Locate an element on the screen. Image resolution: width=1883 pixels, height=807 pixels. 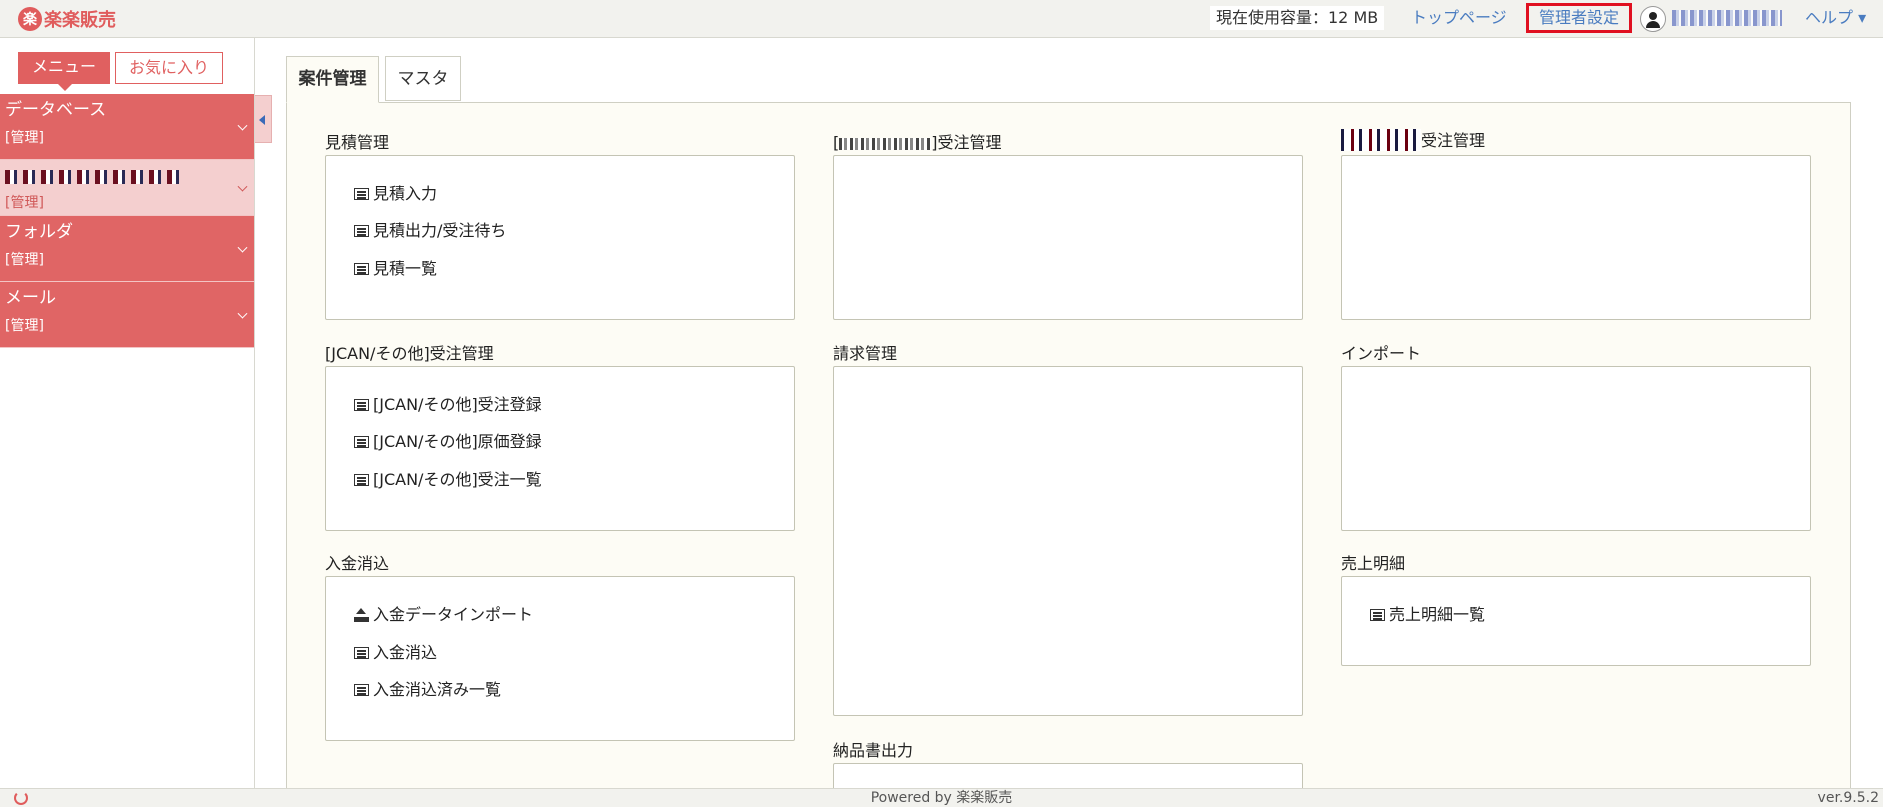
section-box-import is located at coordinates (1576, 448).